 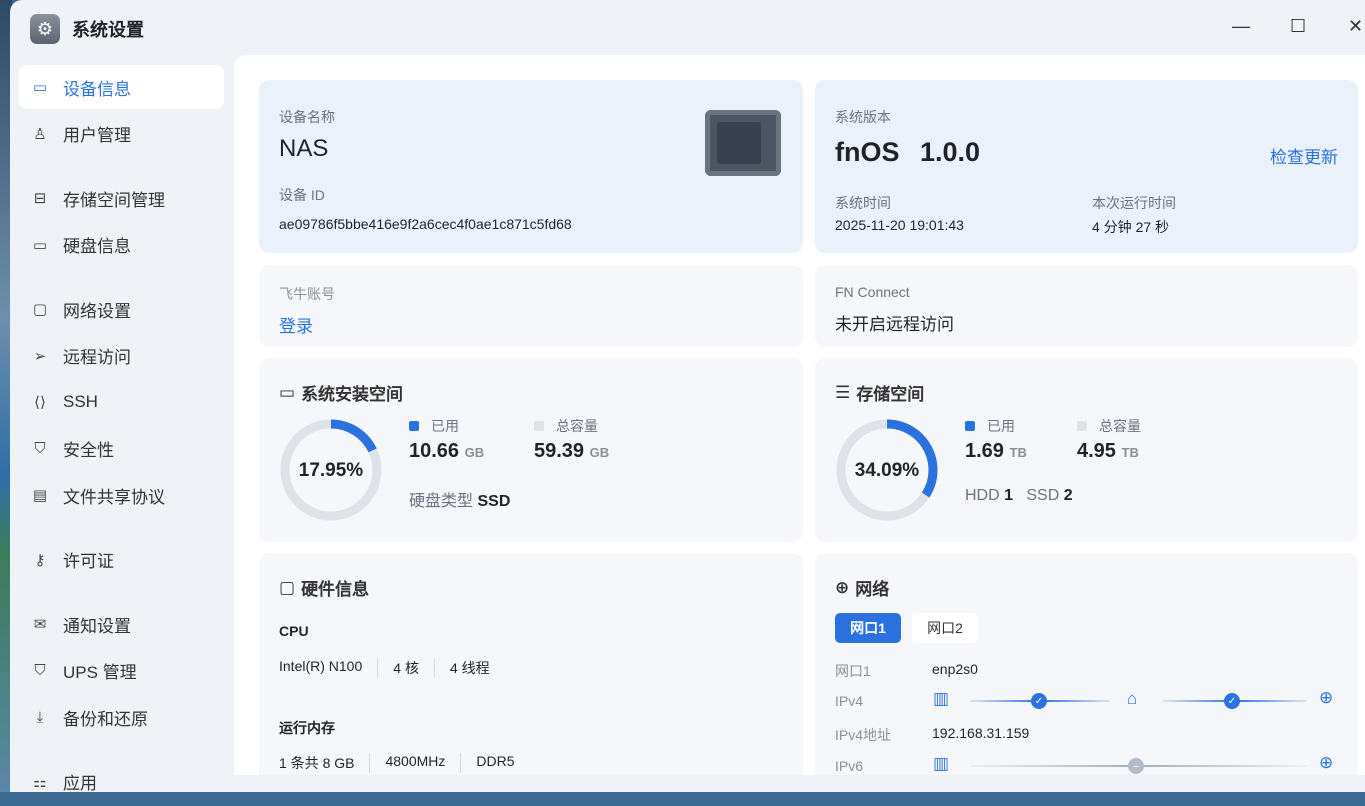 What do you see at coordinates (494, 763) in the screenshot?
I see `memory-type: DDR5` at bounding box center [494, 763].